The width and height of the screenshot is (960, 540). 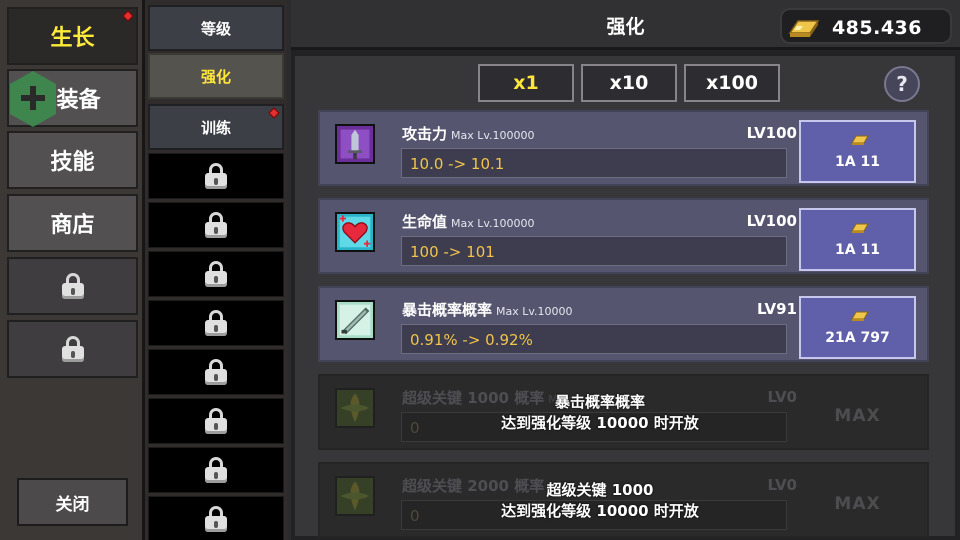 I want to click on multiplier-label: x1, so click(x=526, y=83).